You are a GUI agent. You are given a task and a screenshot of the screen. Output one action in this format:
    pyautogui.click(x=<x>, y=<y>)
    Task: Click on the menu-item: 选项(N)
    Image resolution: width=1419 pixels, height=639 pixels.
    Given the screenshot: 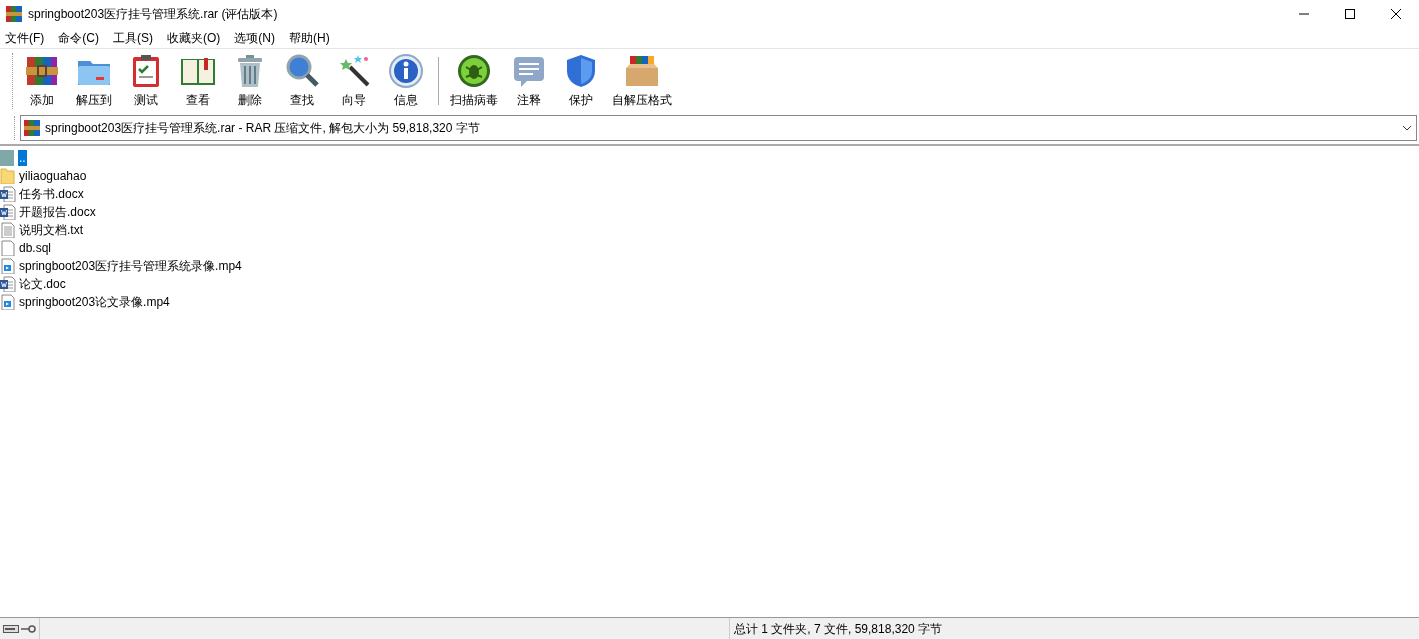 What is the action you would take?
    pyautogui.click(x=254, y=38)
    